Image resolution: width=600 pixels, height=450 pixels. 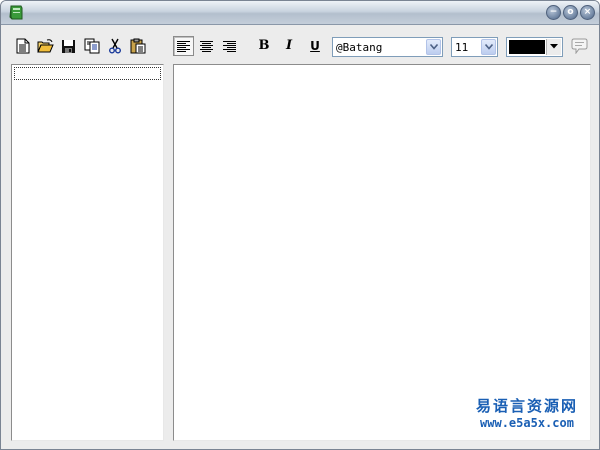 I want to click on cut-button, so click(x=114, y=46).